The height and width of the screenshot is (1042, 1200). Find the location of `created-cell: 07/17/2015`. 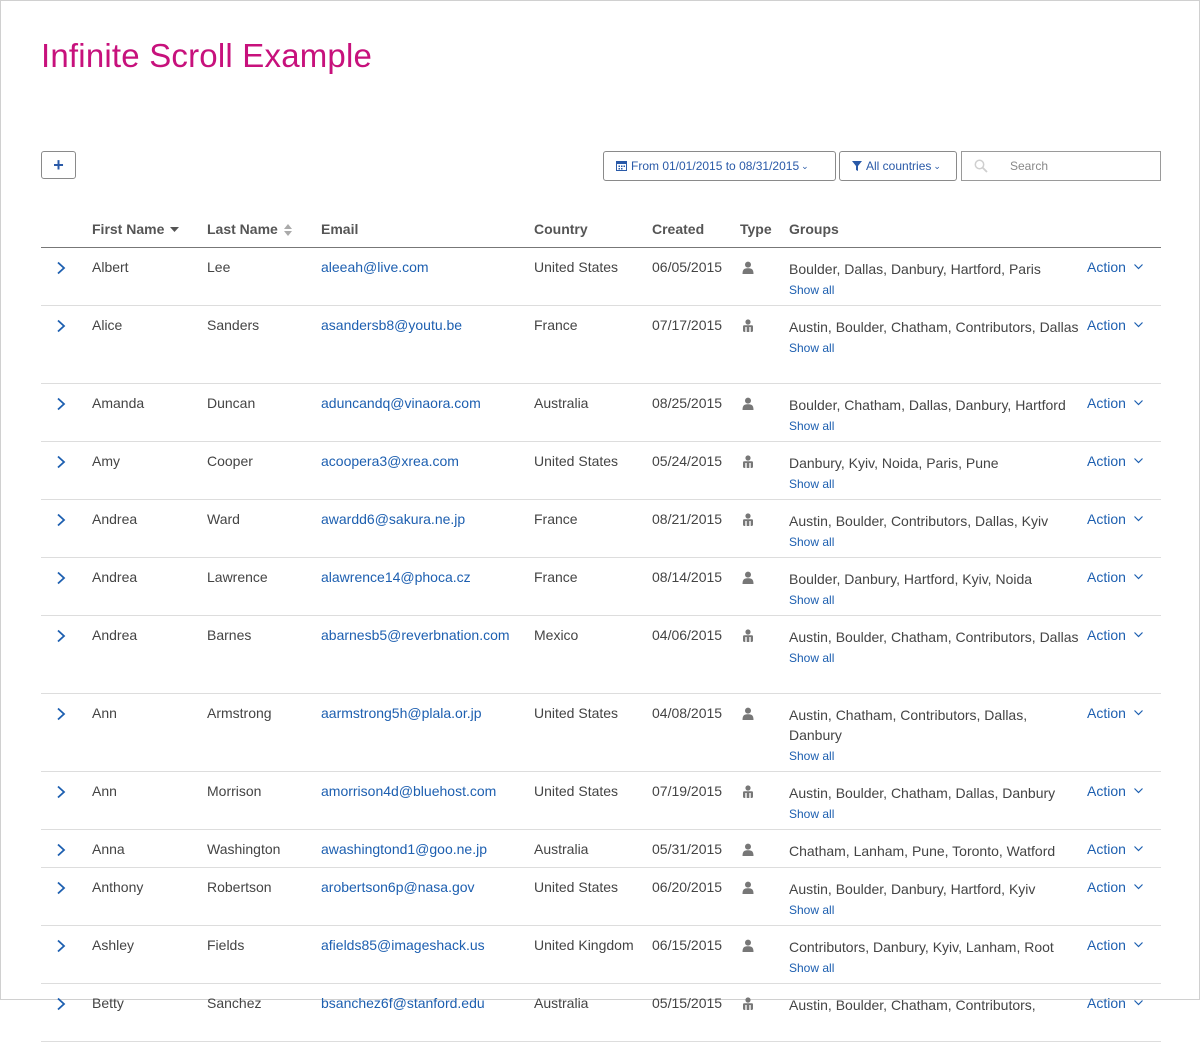

created-cell: 07/17/2015 is located at coordinates (687, 325).